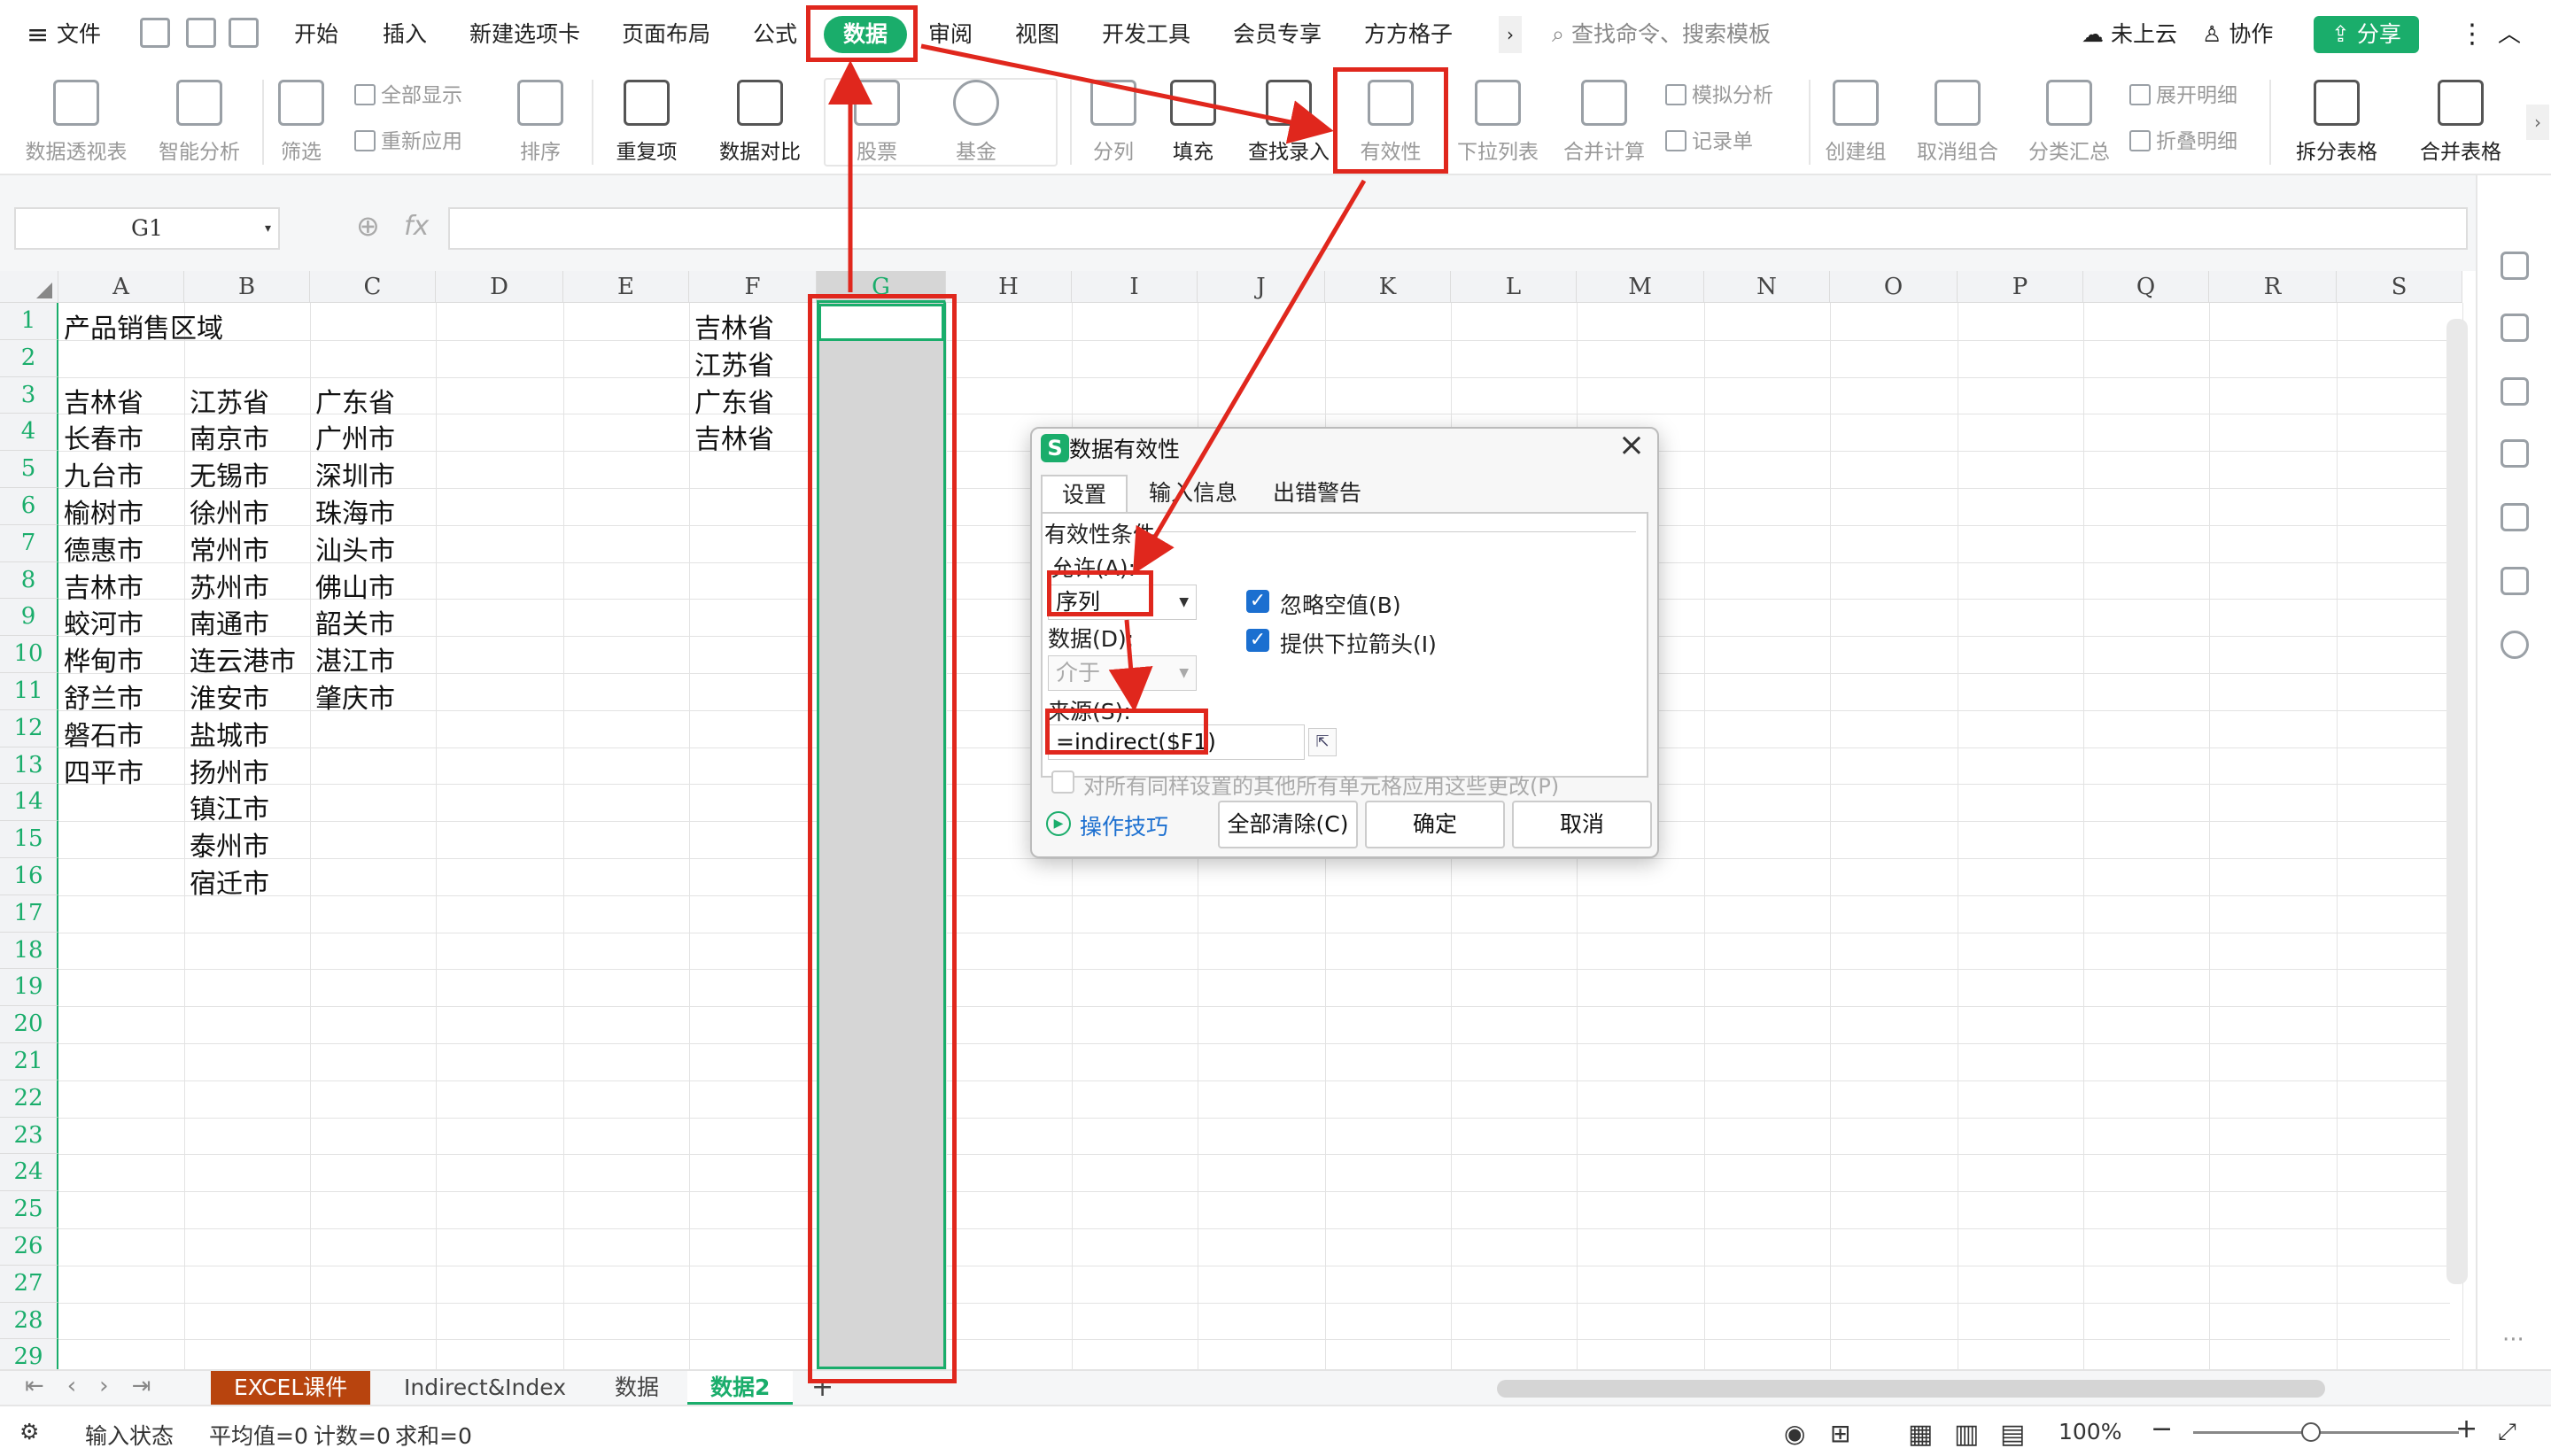 The height and width of the screenshot is (1456, 2551). Describe the element at coordinates (1127, 93) in the screenshot. I see `arrow-to-validity` at that location.